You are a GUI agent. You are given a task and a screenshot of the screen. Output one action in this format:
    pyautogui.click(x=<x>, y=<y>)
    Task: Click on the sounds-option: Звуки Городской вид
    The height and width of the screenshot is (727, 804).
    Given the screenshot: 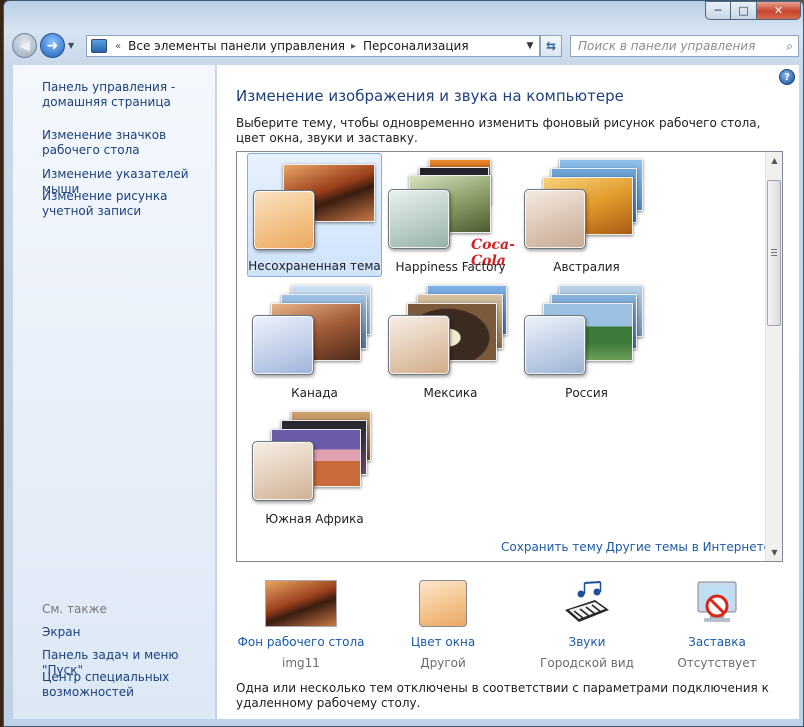 What is the action you would take?
    pyautogui.click(x=587, y=630)
    